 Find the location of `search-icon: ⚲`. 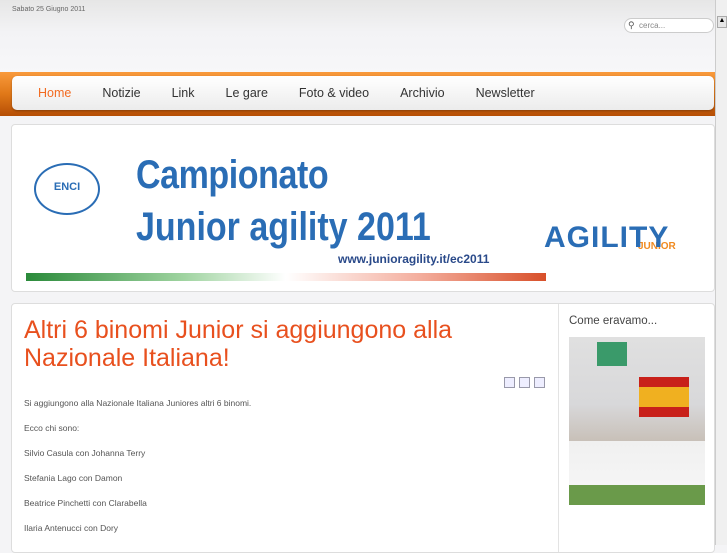

search-icon: ⚲ is located at coordinates (631, 25).